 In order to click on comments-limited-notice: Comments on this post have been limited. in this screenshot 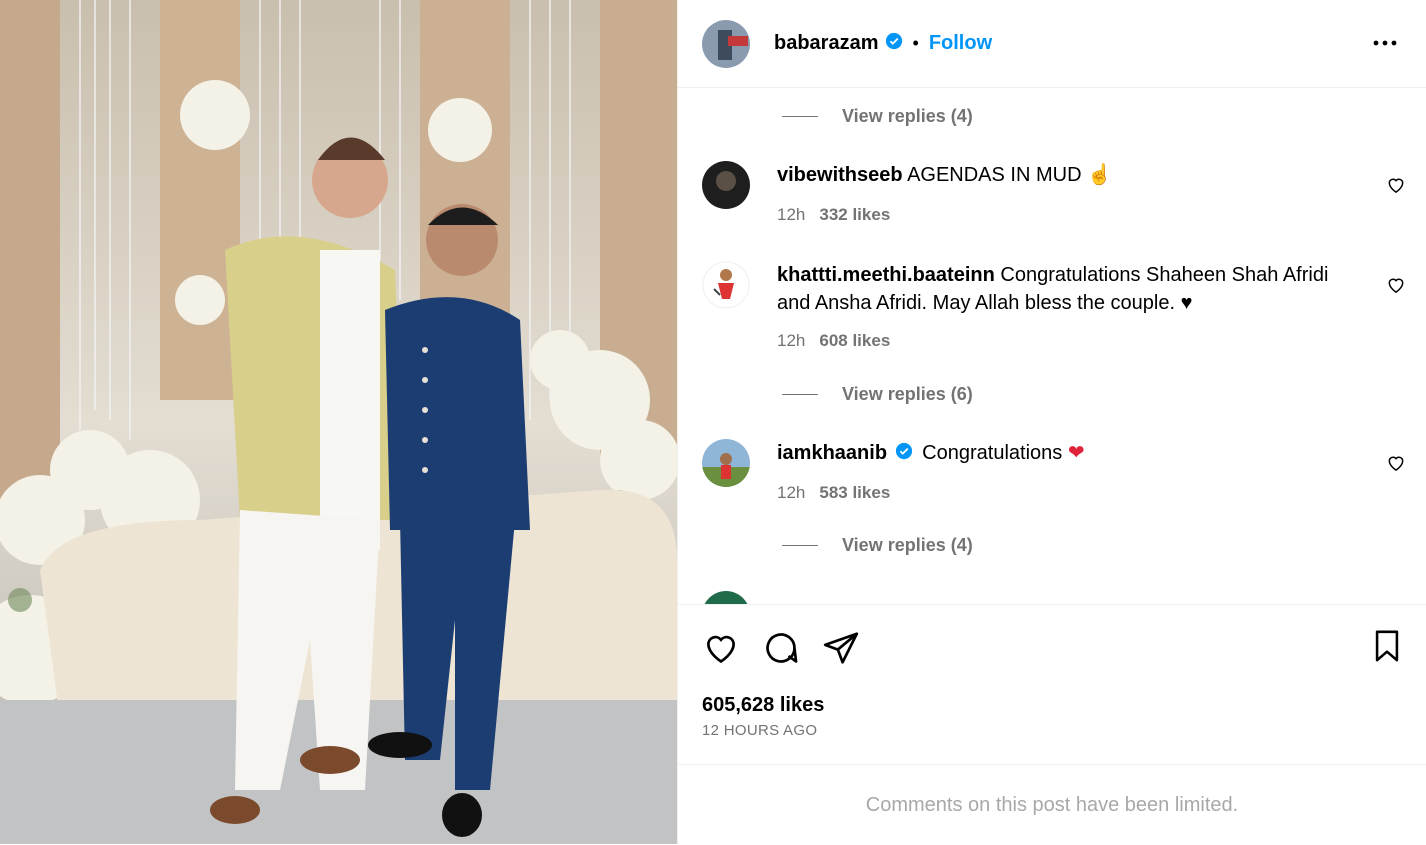, I will do `click(1052, 804)`.